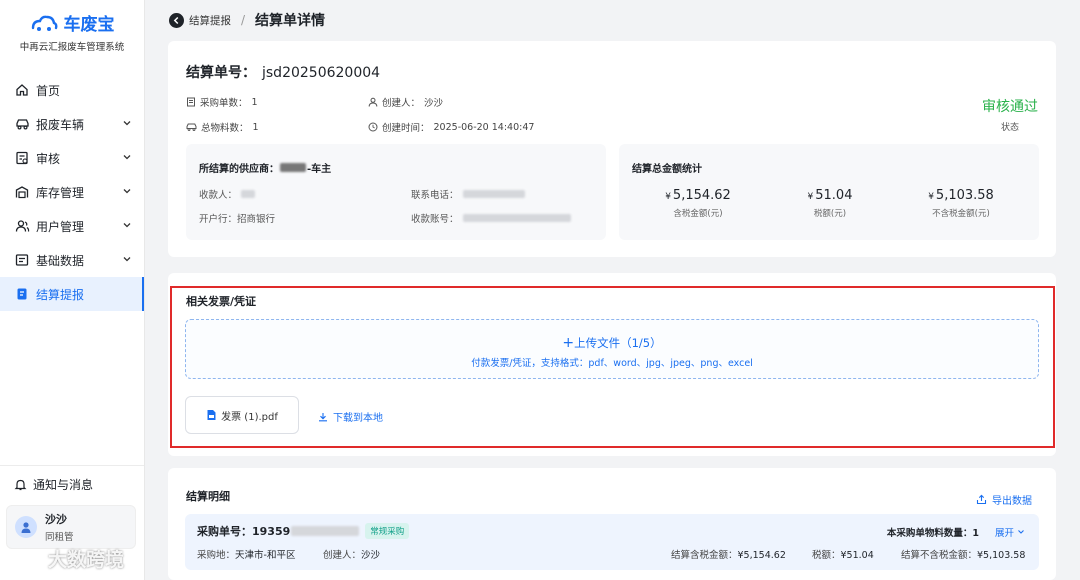 The image size is (1080, 580). I want to click on settlement-number: 结算单号： jsd20250620004, so click(283, 72).